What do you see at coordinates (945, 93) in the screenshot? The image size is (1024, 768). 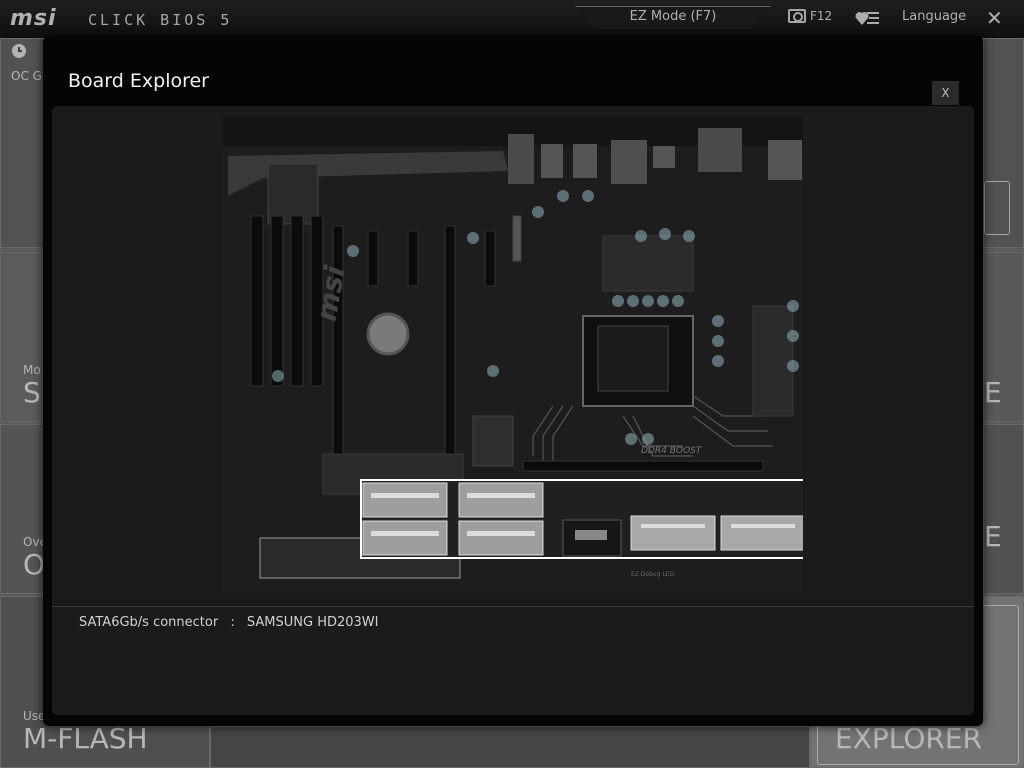 I see `dialog-close-button: X` at bounding box center [945, 93].